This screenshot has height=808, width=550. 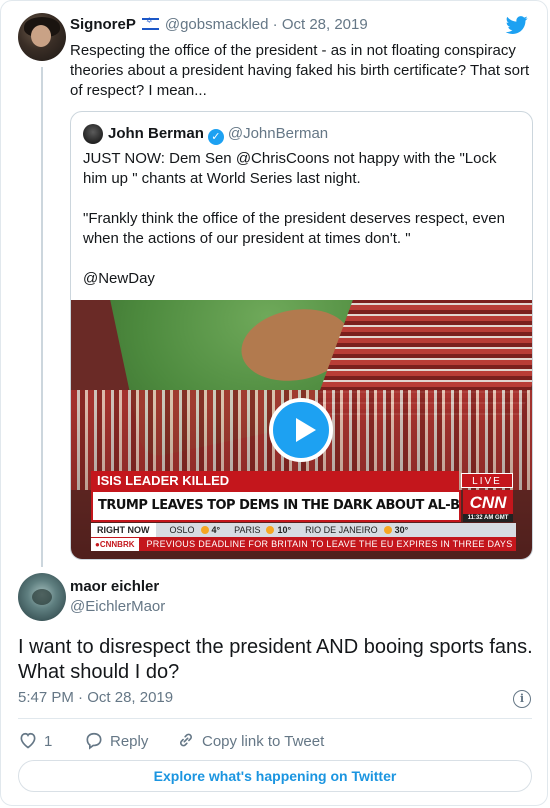 What do you see at coordinates (247, 530) in the screenshot?
I see `ticker-city: PARIS` at bounding box center [247, 530].